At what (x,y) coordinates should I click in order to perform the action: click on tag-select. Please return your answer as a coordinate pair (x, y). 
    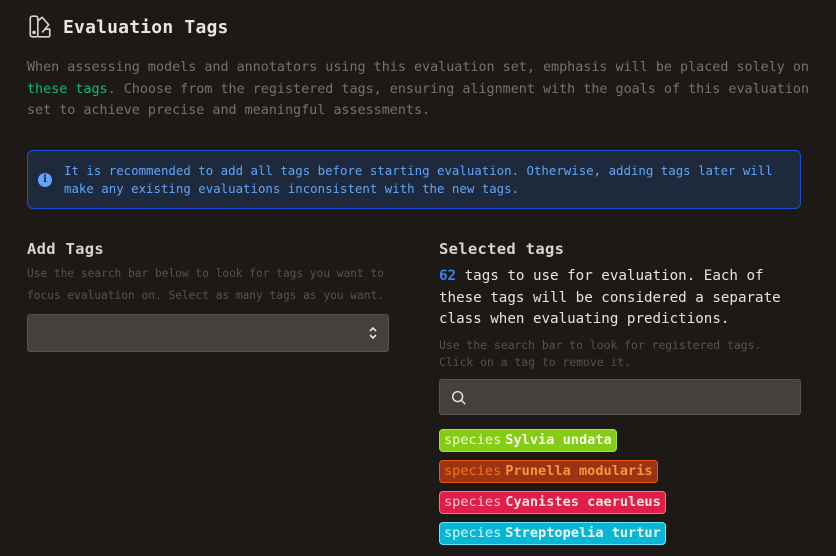
    Looking at the image, I should click on (208, 333).